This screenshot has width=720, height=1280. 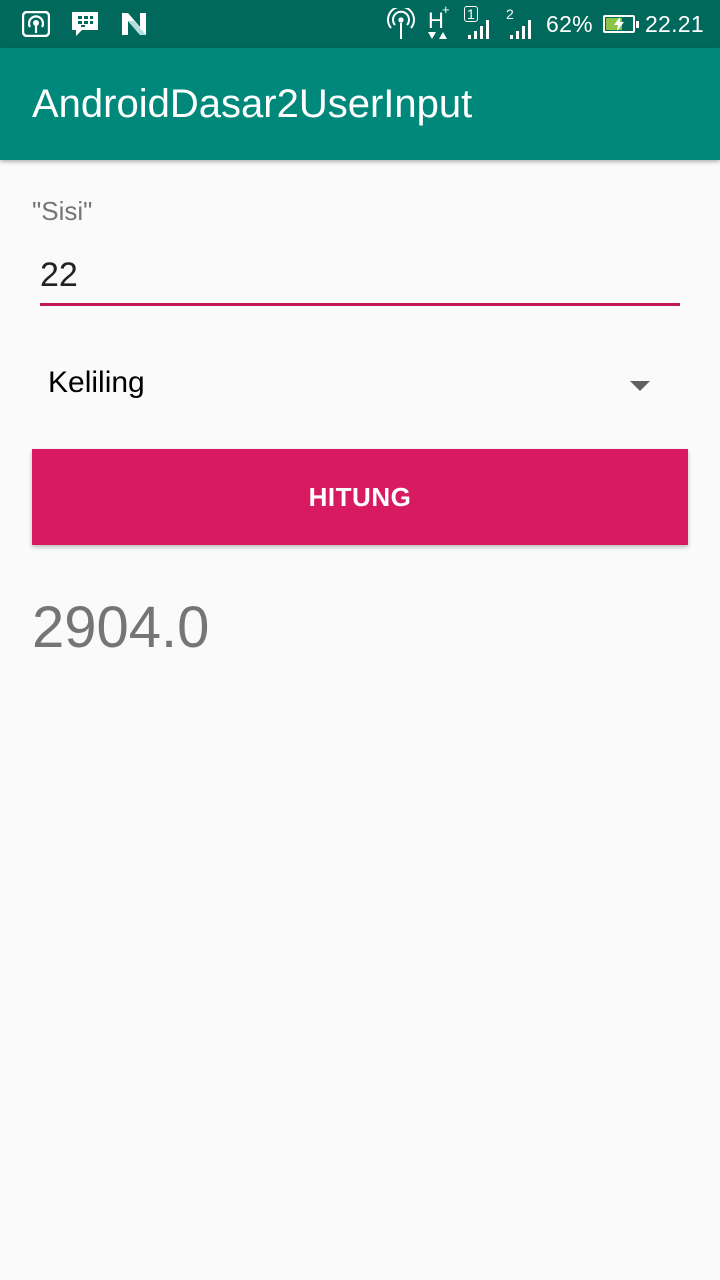 I want to click on status-bar-left, so click(x=85, y=24).